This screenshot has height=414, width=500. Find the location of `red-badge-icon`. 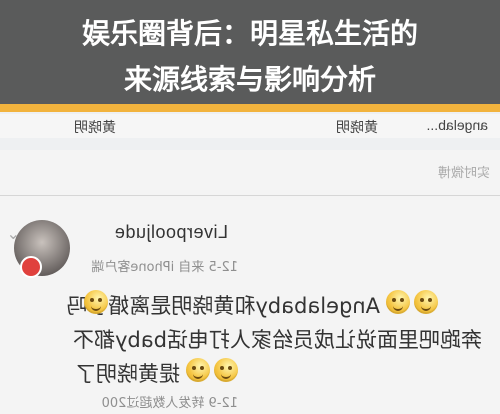

red-badge-icon is located at coordinates (31, 267).